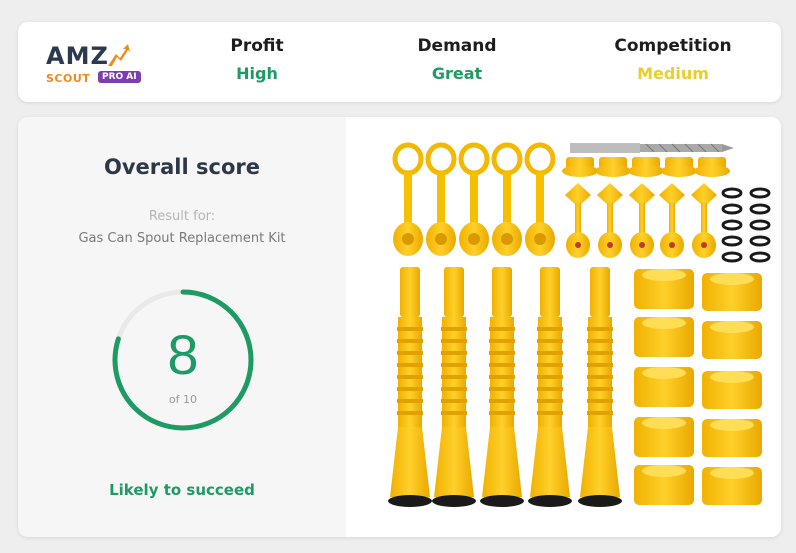 Image resolution: width=796 pixels, height=553 pixels. I want to click on metric-label: Profit, so click(257, 46).